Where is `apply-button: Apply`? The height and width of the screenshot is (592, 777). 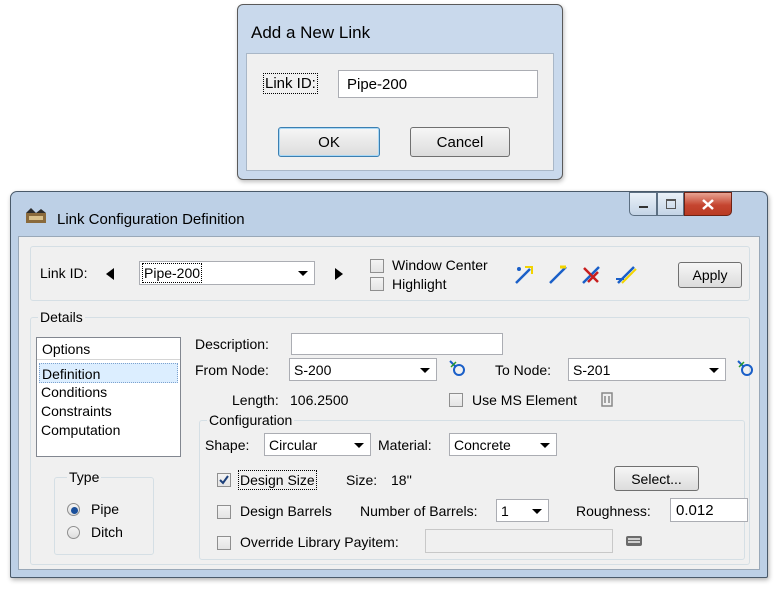 apply-button: Apply is located at coordinates (710, 275).